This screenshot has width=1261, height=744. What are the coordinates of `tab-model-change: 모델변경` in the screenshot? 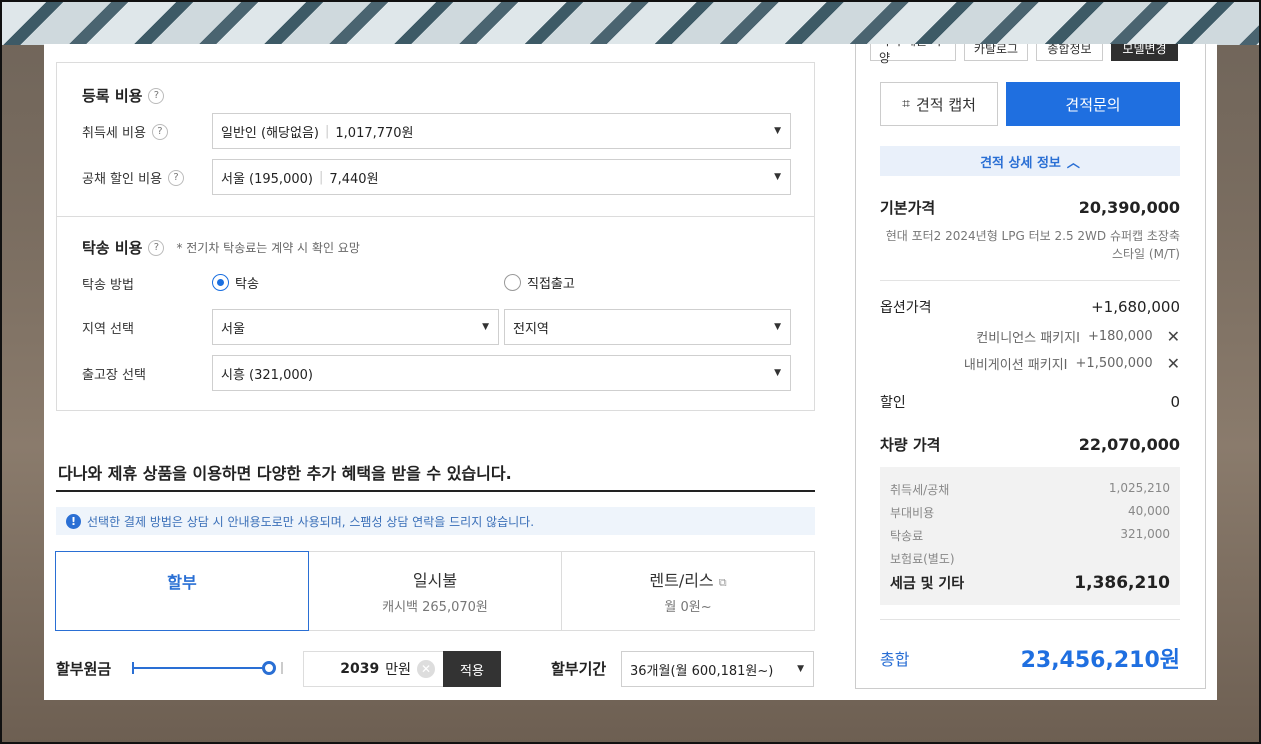 It's located at (1144, 52).